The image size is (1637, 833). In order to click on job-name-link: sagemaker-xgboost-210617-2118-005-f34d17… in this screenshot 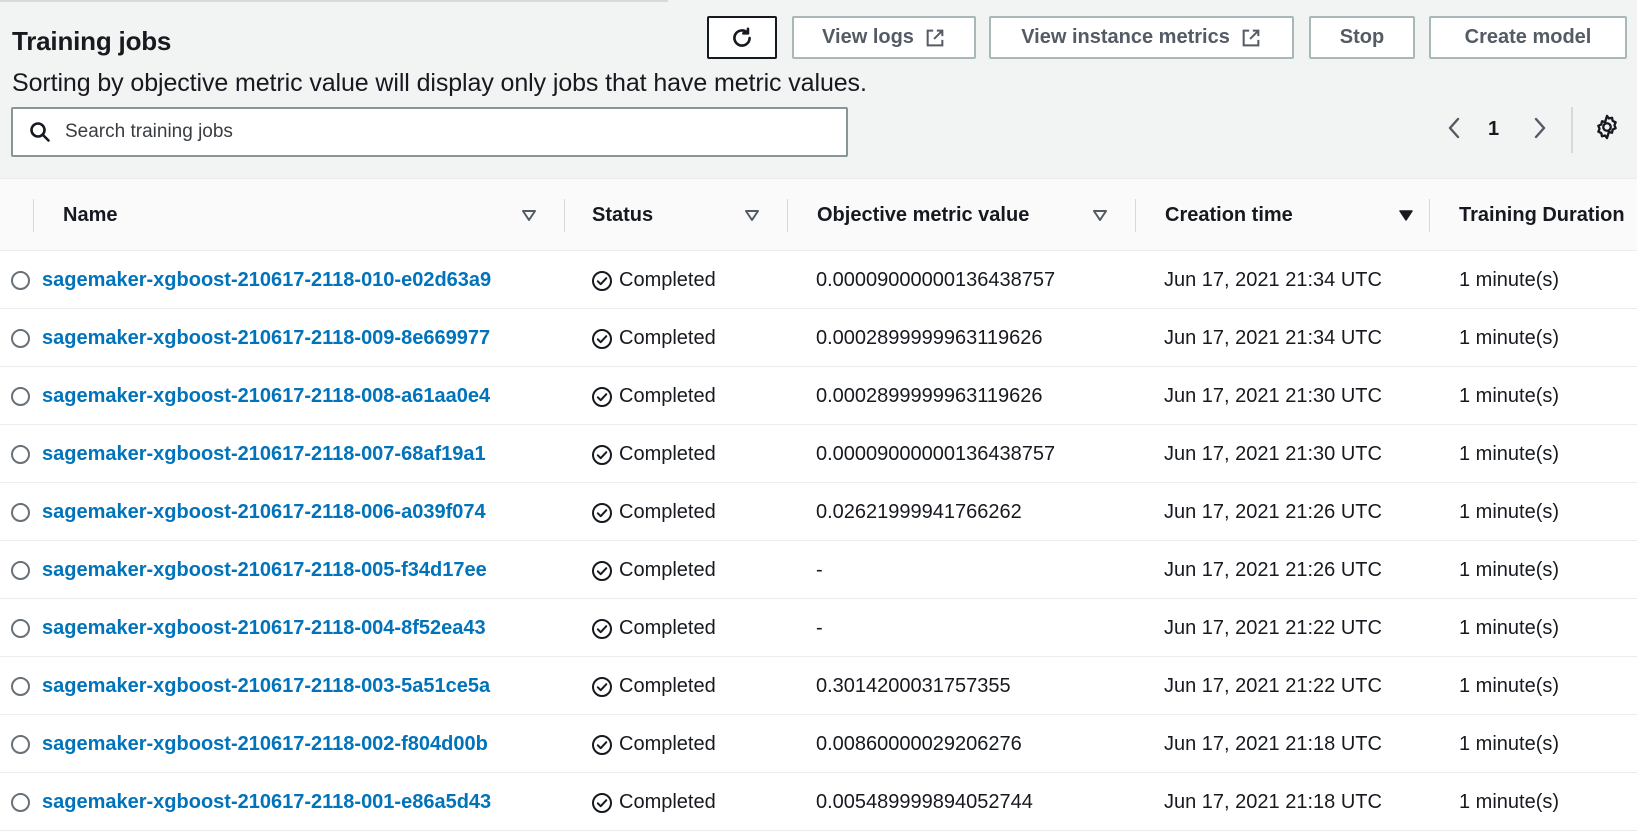, I will do `click(264, 570)`.